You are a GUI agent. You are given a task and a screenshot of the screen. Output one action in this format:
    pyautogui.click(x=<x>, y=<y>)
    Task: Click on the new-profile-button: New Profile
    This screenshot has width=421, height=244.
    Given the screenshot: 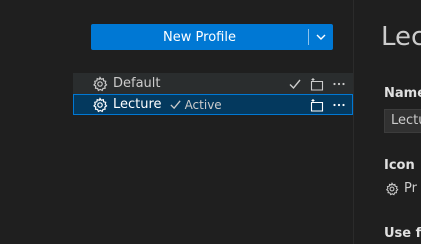 What is the action you would take?
    pyautogui.click(x=199, y=37)
    